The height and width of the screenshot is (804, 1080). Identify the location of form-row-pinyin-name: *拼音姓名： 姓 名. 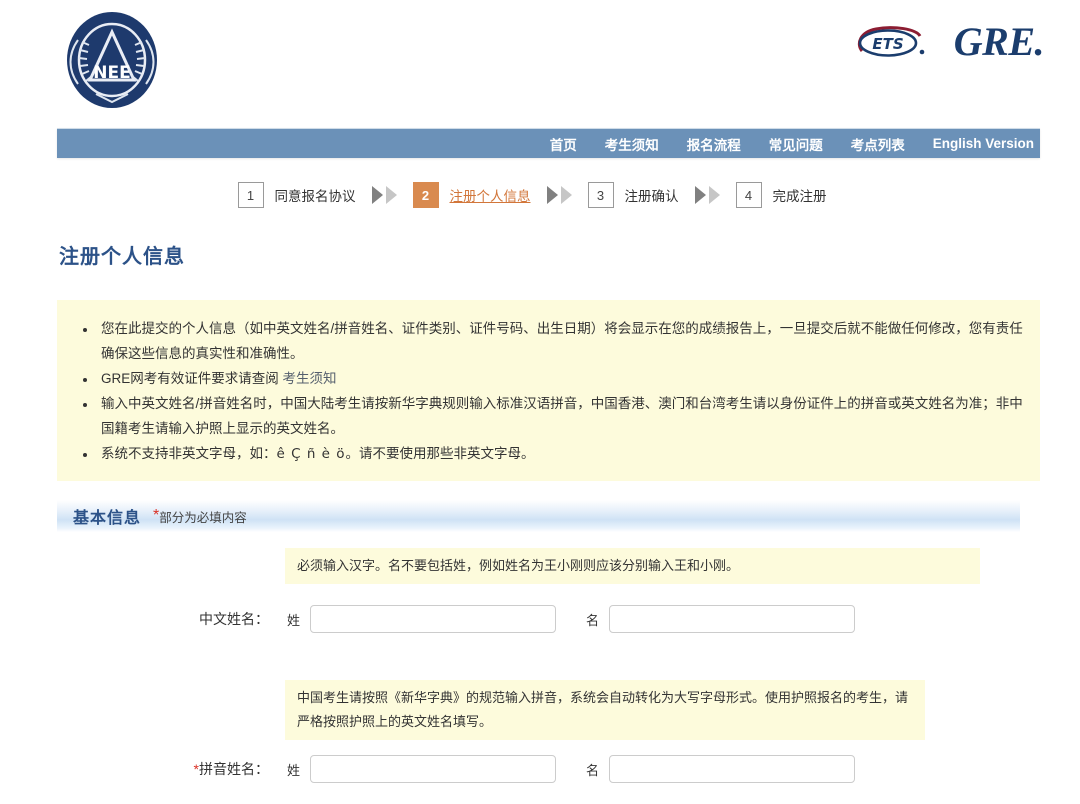
(456, 769).